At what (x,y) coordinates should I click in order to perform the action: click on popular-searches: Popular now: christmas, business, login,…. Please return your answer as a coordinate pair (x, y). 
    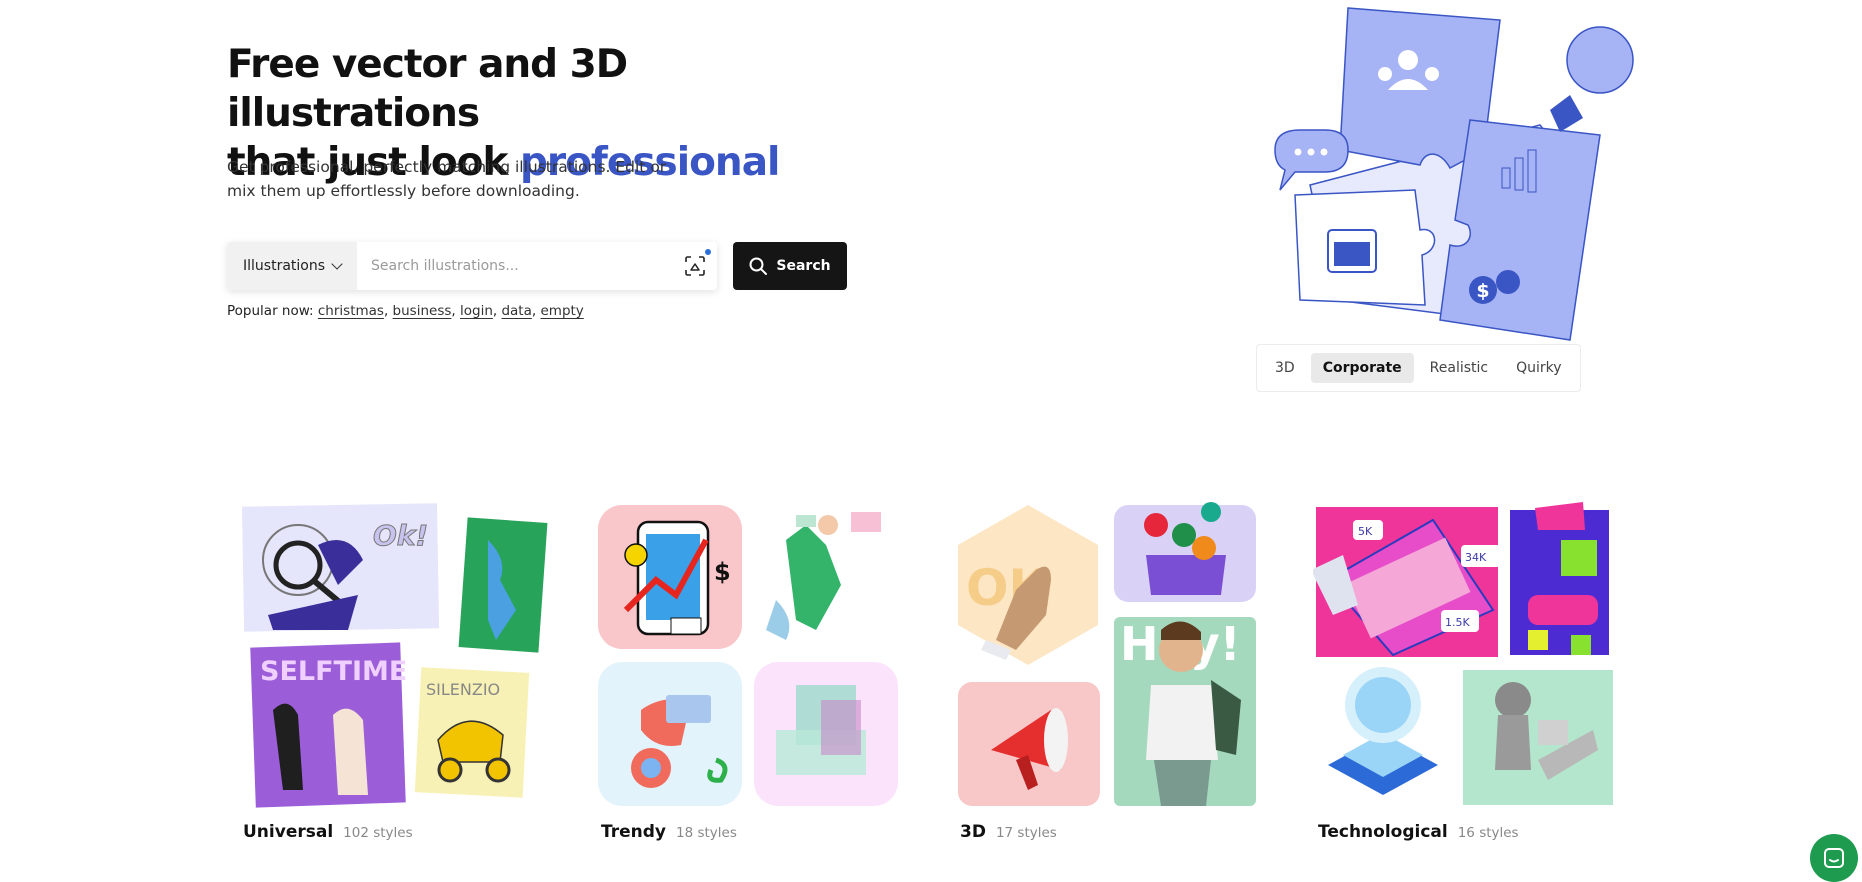
    Looking at the image, I should click on (405, 311).